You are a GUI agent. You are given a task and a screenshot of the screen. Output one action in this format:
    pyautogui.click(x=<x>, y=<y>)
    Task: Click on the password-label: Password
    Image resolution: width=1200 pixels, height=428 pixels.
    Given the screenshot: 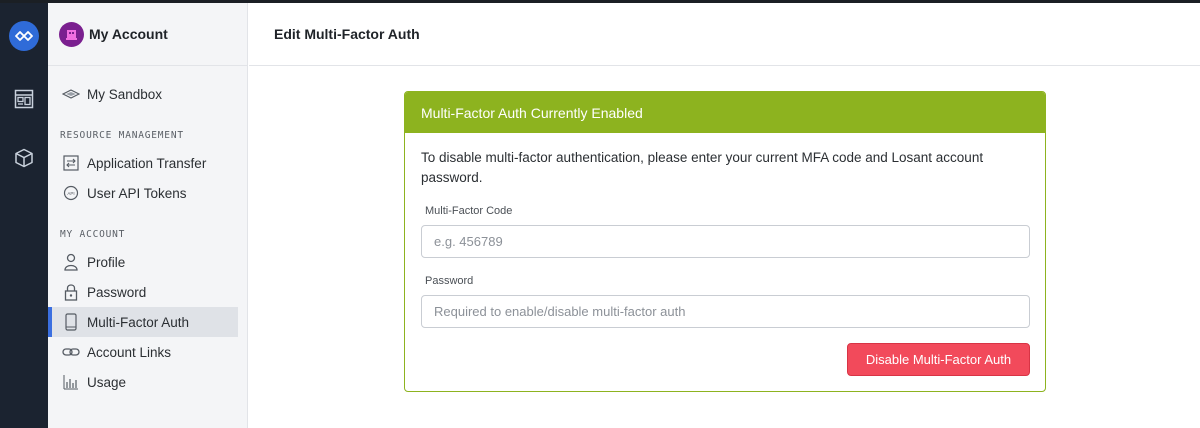 What is the action you would take?
    pyautogui.click(x=449, y=281)
    